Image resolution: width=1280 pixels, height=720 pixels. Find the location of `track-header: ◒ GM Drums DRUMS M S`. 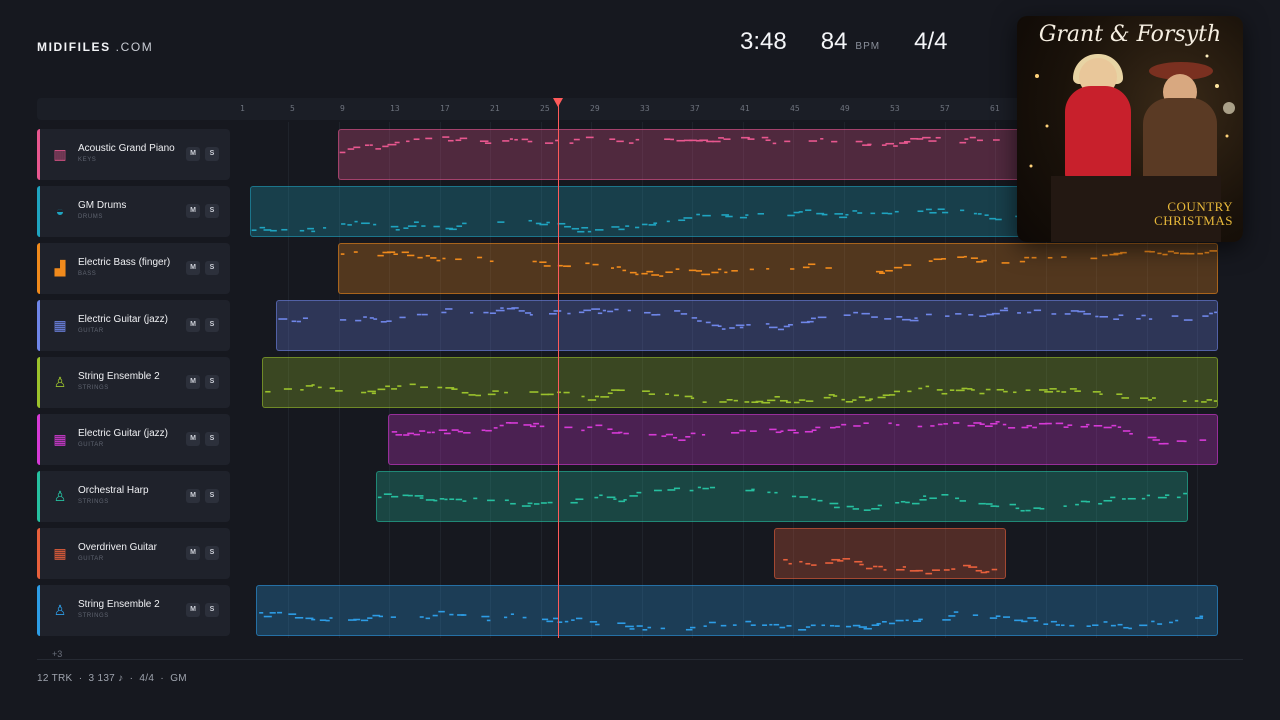

track-header: ◒ GM Drums DRUMS M S is located at coordinates (133, 211).